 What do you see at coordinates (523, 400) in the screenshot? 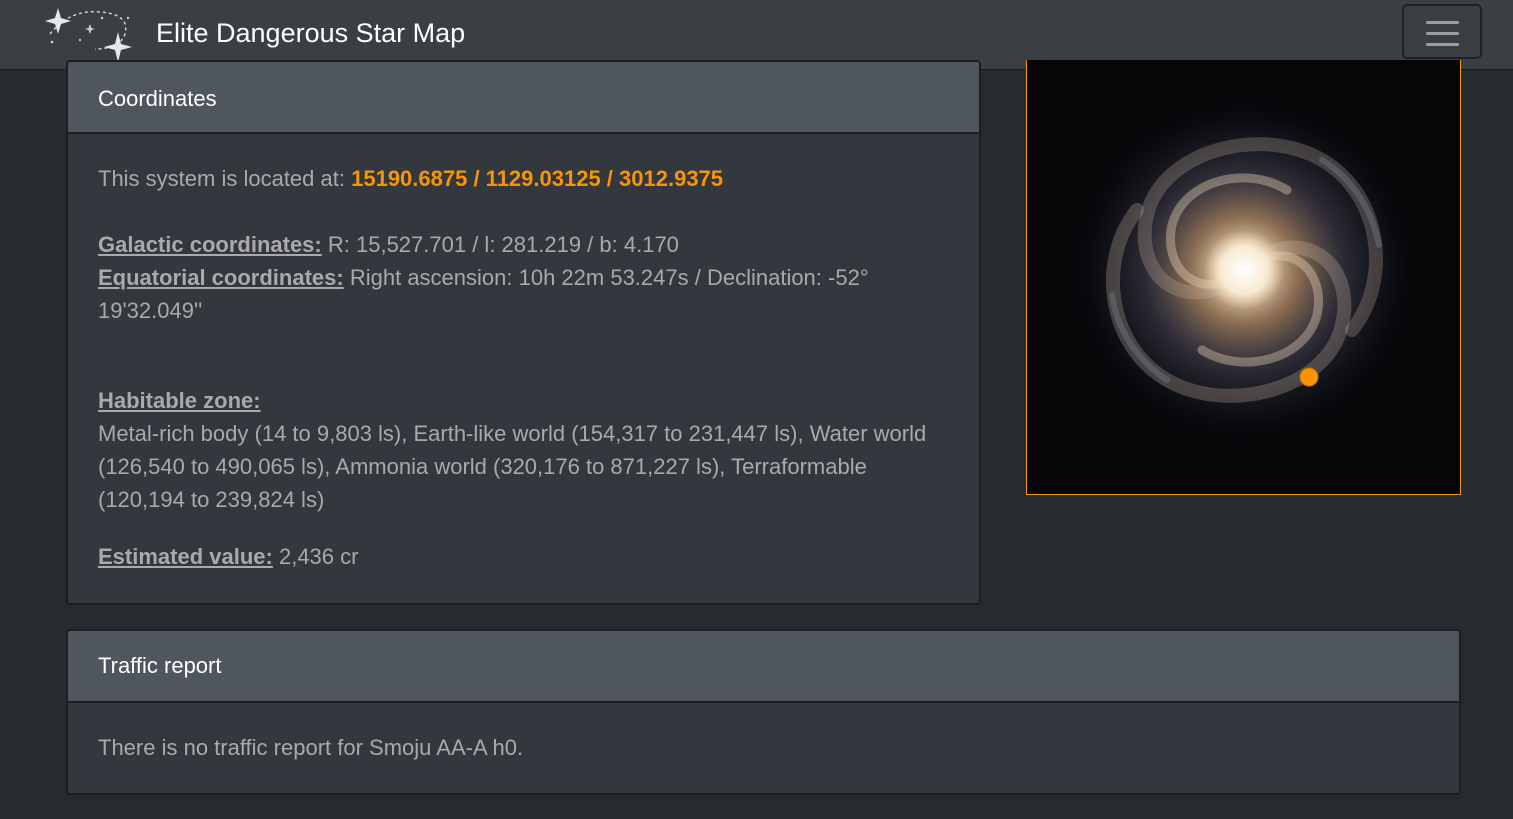
I see `habitable-zone-label-line: Habitable zone:` at bounding box center [523, 400].